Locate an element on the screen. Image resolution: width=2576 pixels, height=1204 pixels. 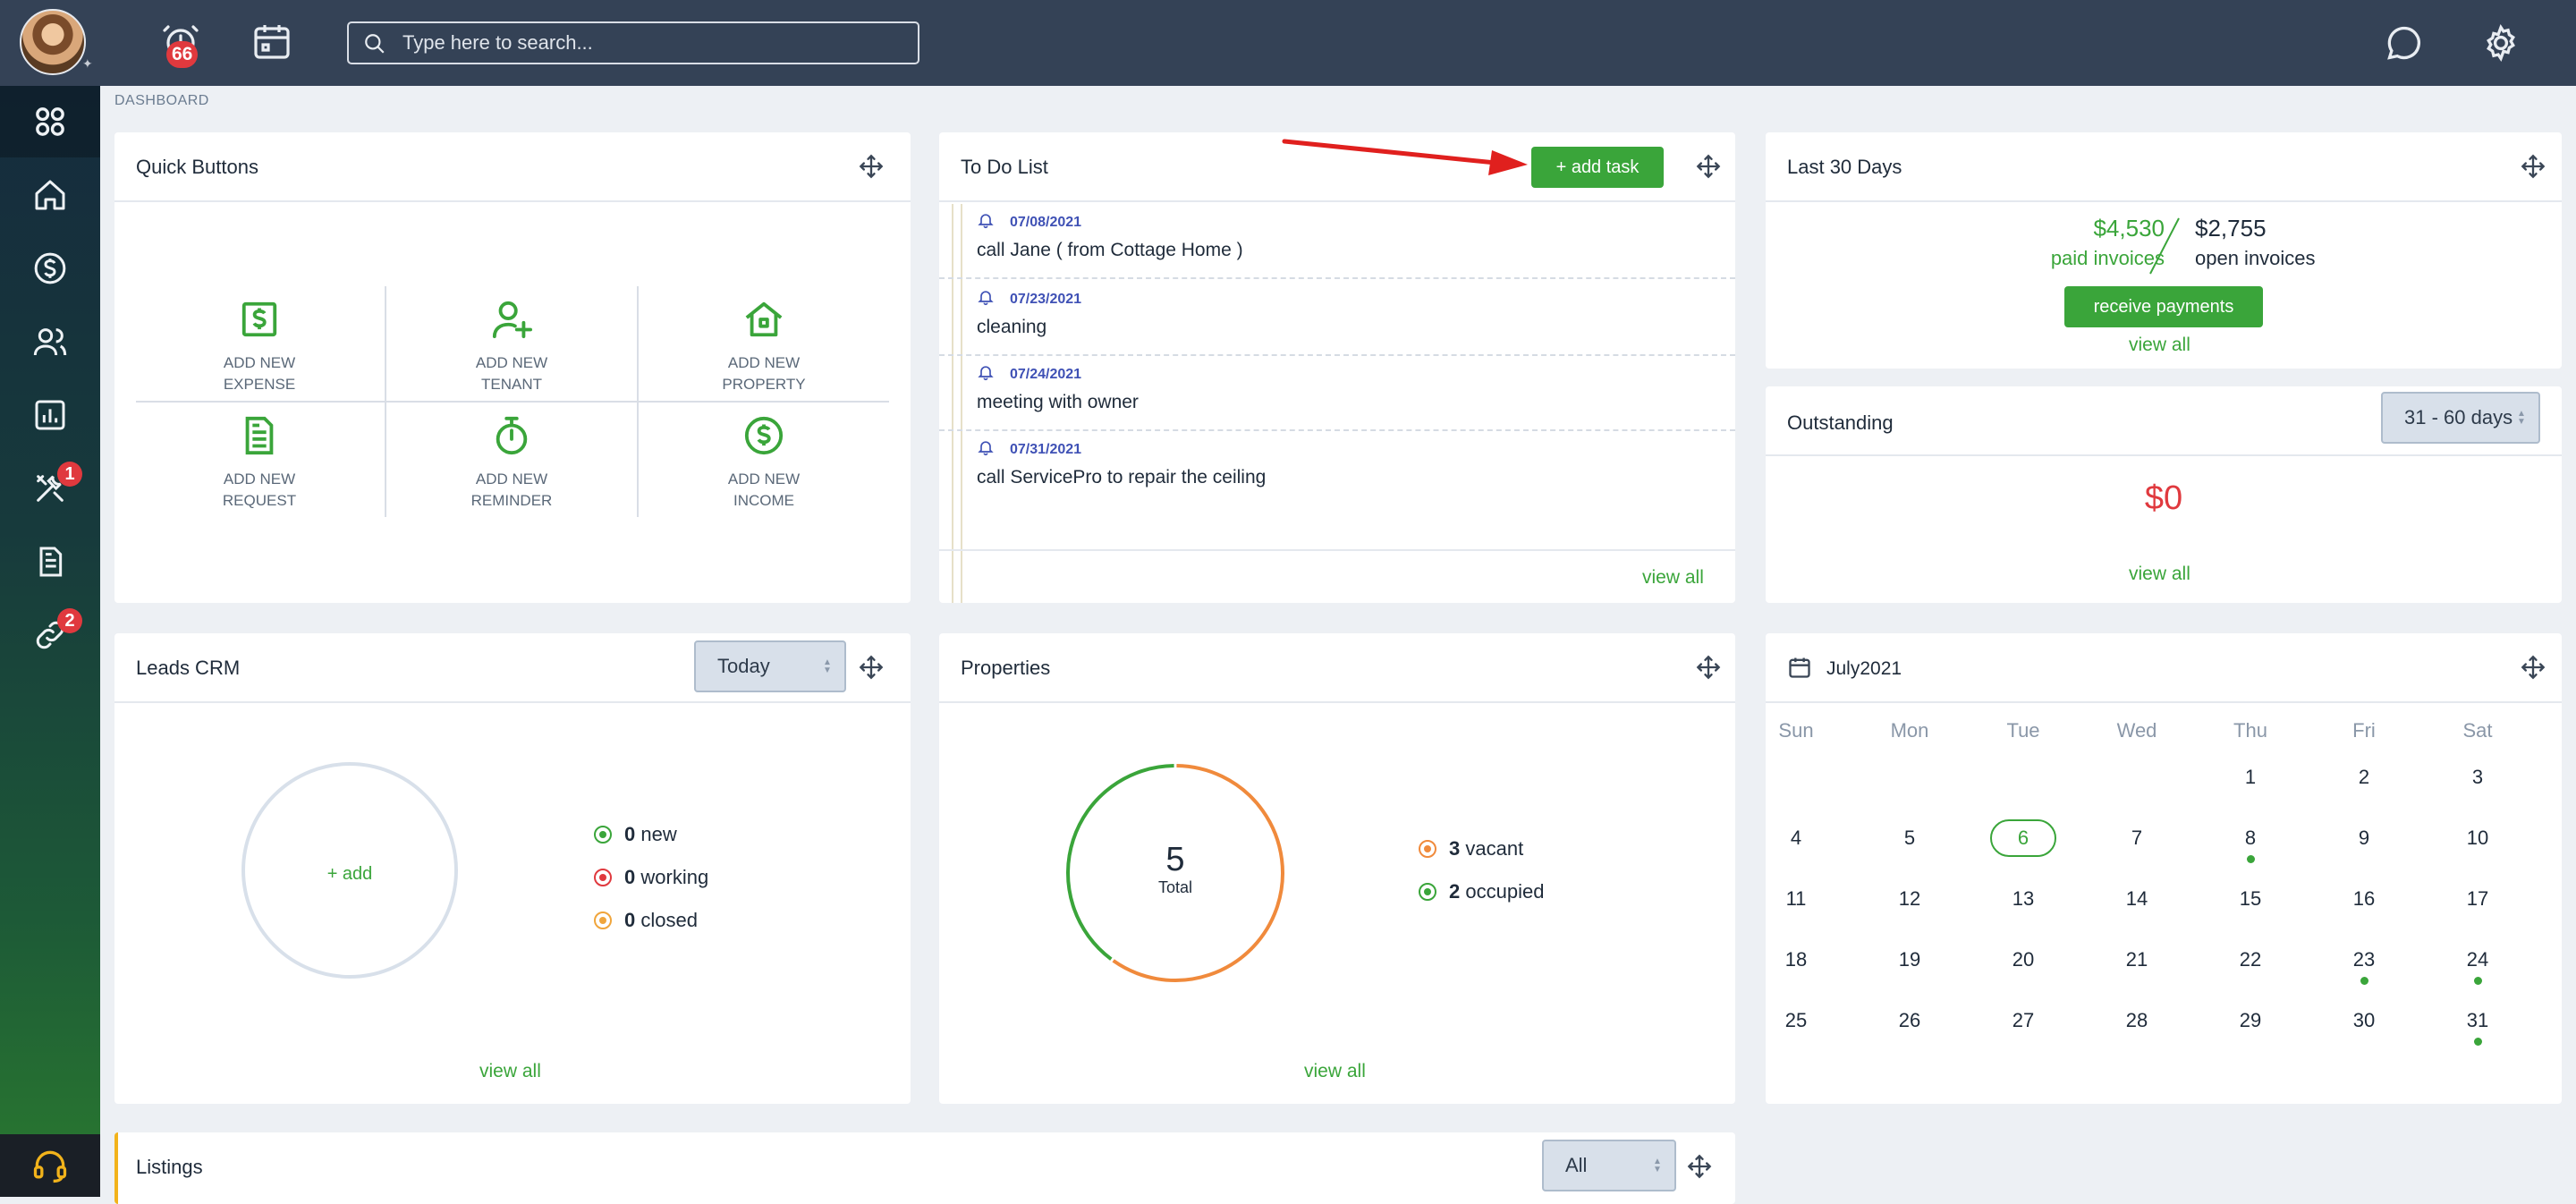
add-expense-button: ADD NEW EXPENSE is located at coordinates (259, 350).